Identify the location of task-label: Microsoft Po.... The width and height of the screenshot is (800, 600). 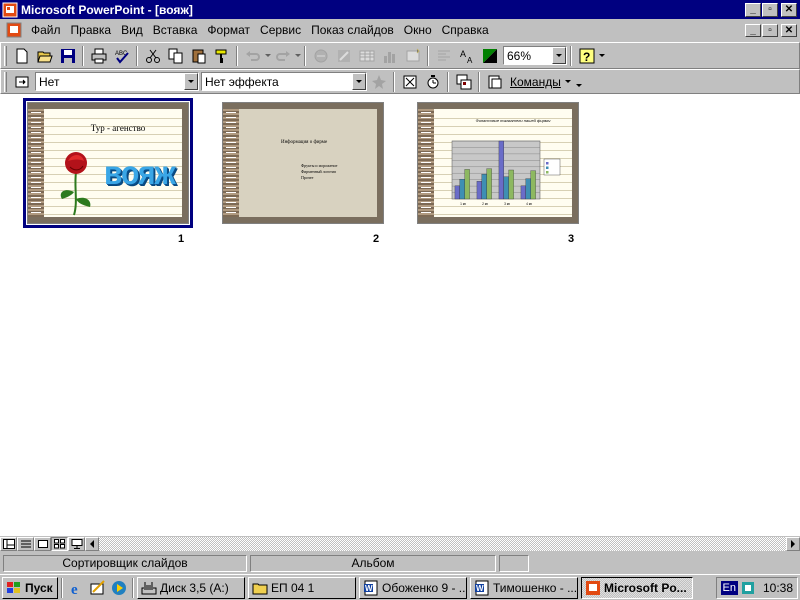
(645, 587).